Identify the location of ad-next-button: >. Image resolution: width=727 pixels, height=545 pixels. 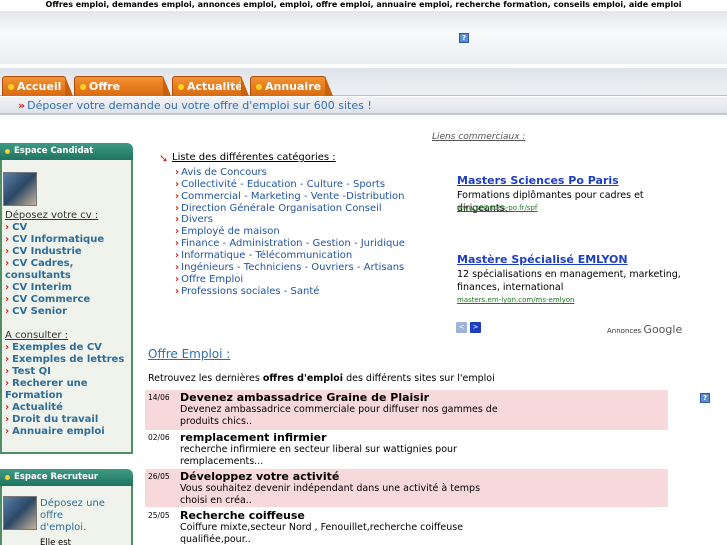
(475, 327).